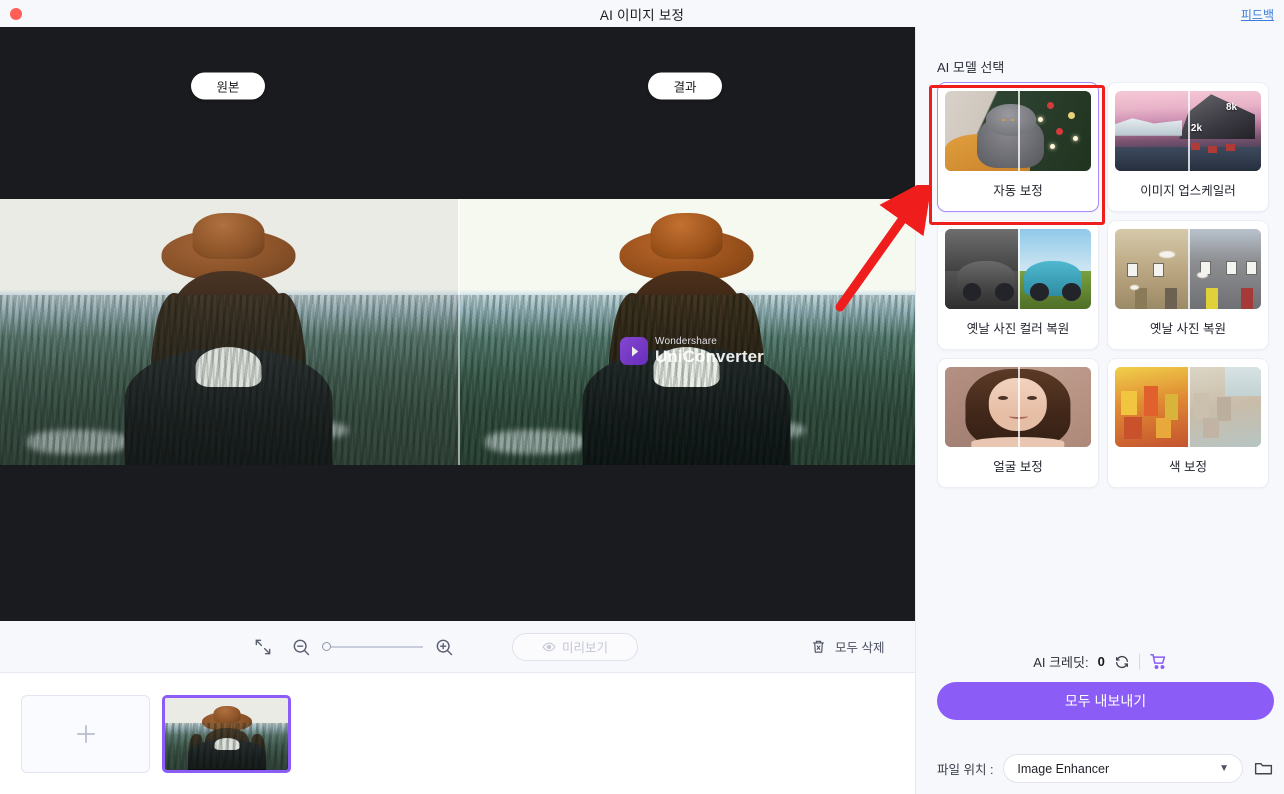 This screenshot has width=1284, height=794. What do you see at coordinates (818, 646) in the screenshot?
I see `trash-icon` at bounding box center [818, 646].